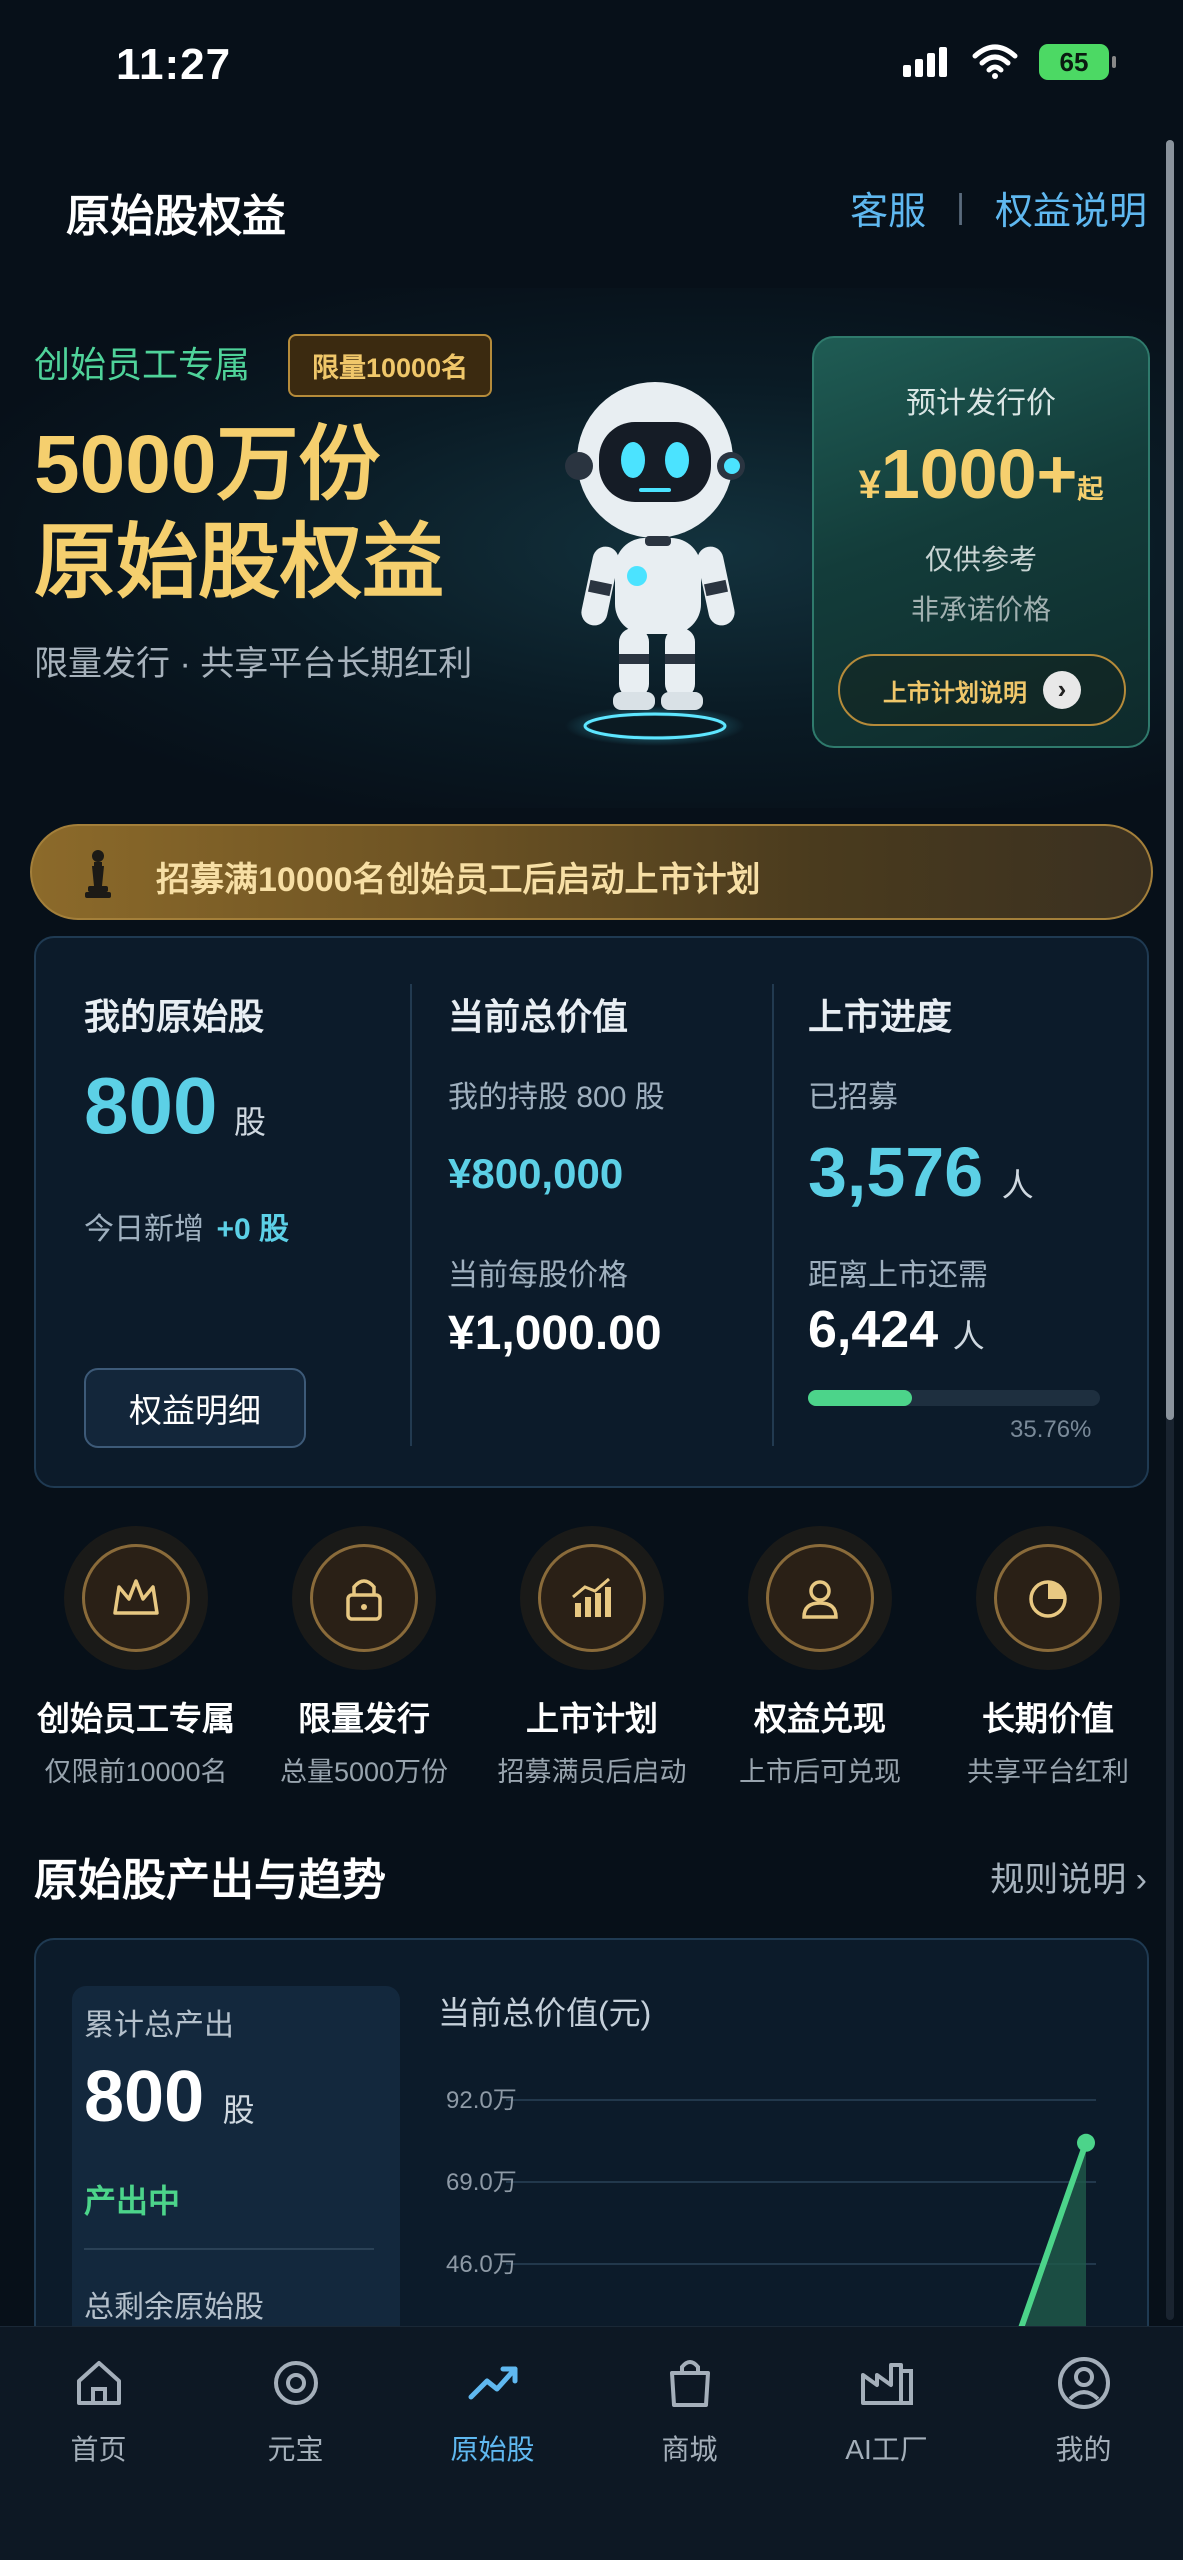 The image size is (1183, 2560). I want to click on feature-subtitle: 上市后可兑现, so click(820, 1772).